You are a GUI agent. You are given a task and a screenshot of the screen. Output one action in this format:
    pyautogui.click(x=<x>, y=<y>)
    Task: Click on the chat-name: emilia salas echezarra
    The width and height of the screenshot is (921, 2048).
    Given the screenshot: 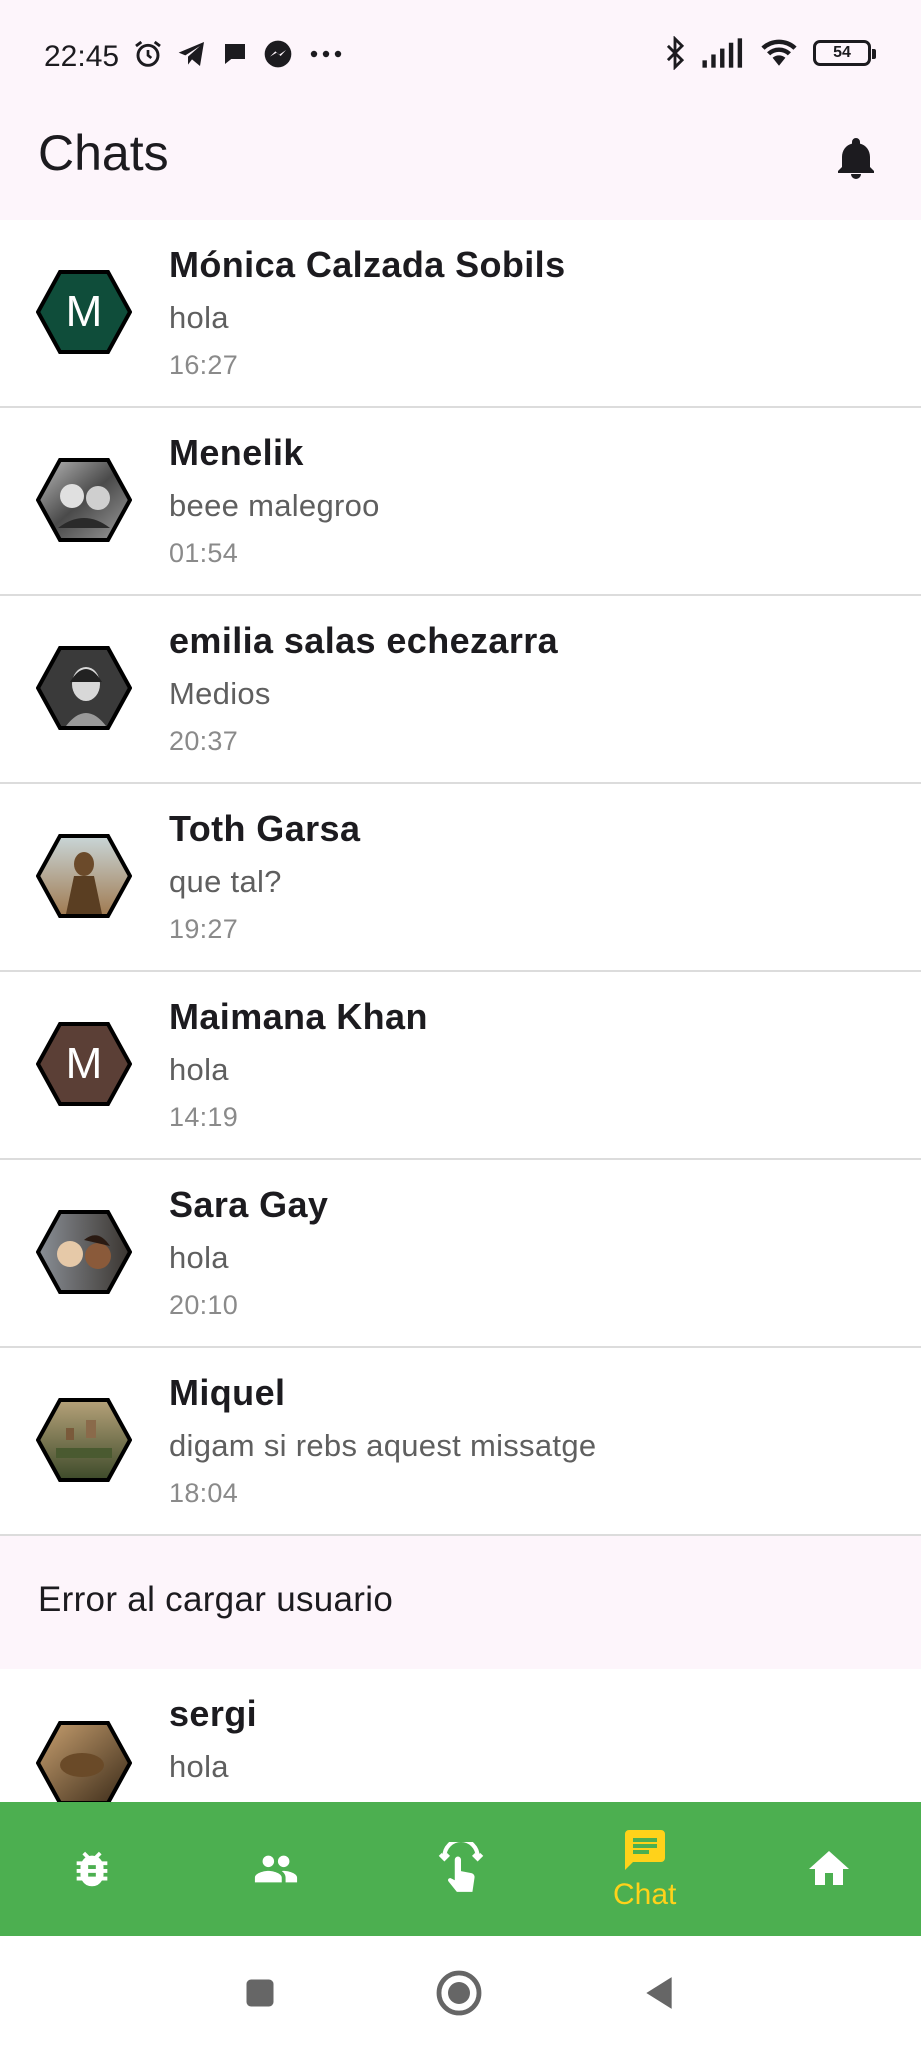 What is the action you would take?
    pyautogui.click(x=364, y=640)
    